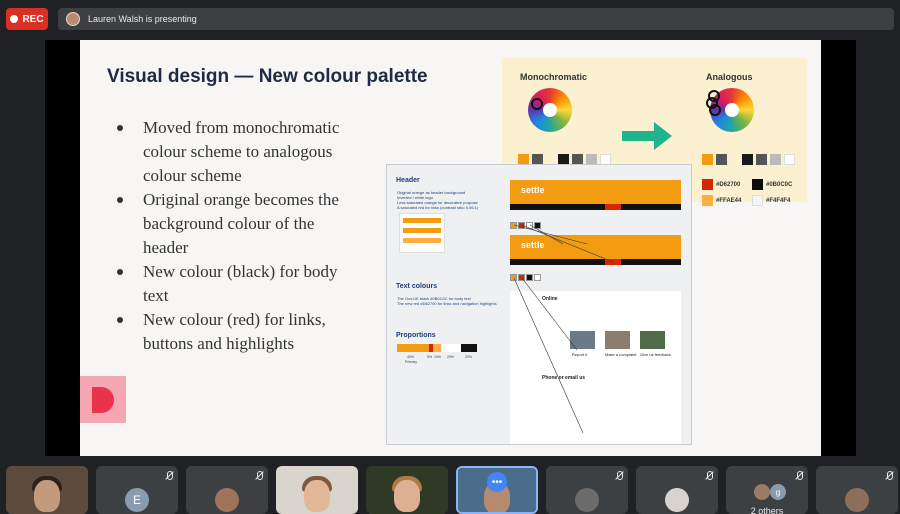 This screenshot has height=514, width=900. Describe the element at coordinates (554, 77) in the screenshot. I see `monochromatic-label: Monochromatic` at that location.